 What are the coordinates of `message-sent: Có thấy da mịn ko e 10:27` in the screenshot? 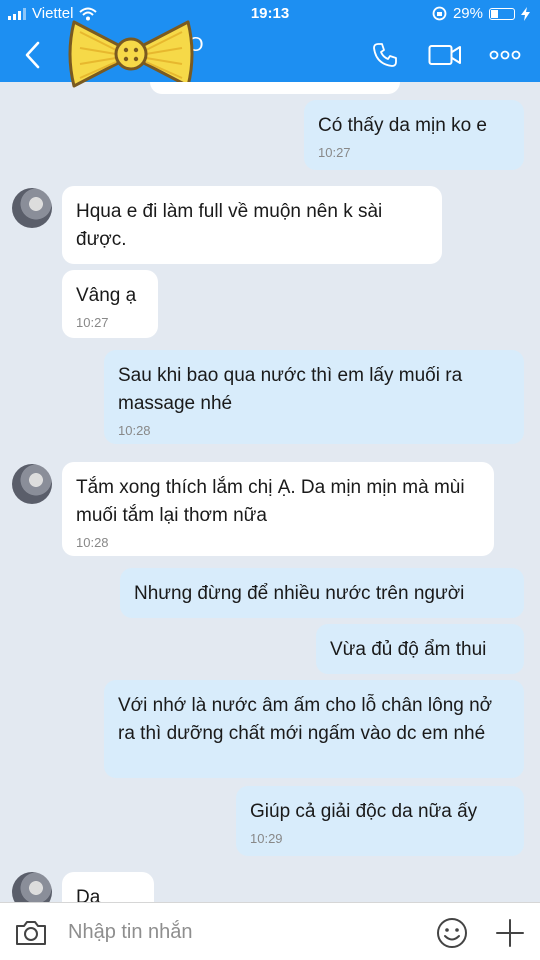 It's located at (414, 135).